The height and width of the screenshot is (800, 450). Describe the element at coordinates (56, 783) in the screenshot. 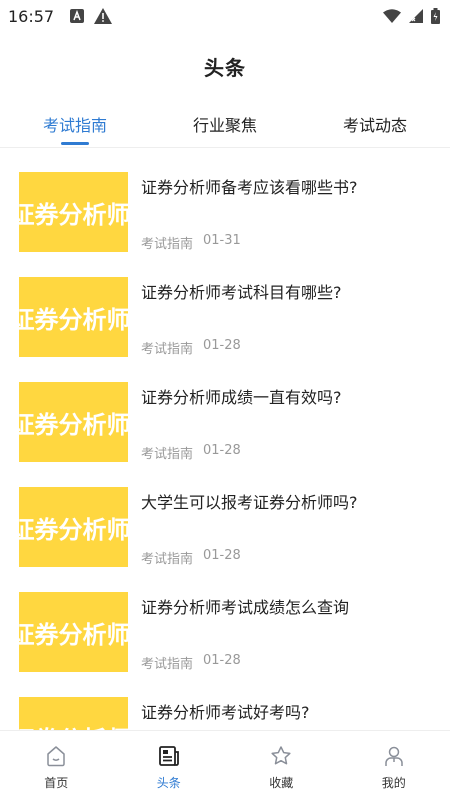

I see `nav-label: 首页` at that location.